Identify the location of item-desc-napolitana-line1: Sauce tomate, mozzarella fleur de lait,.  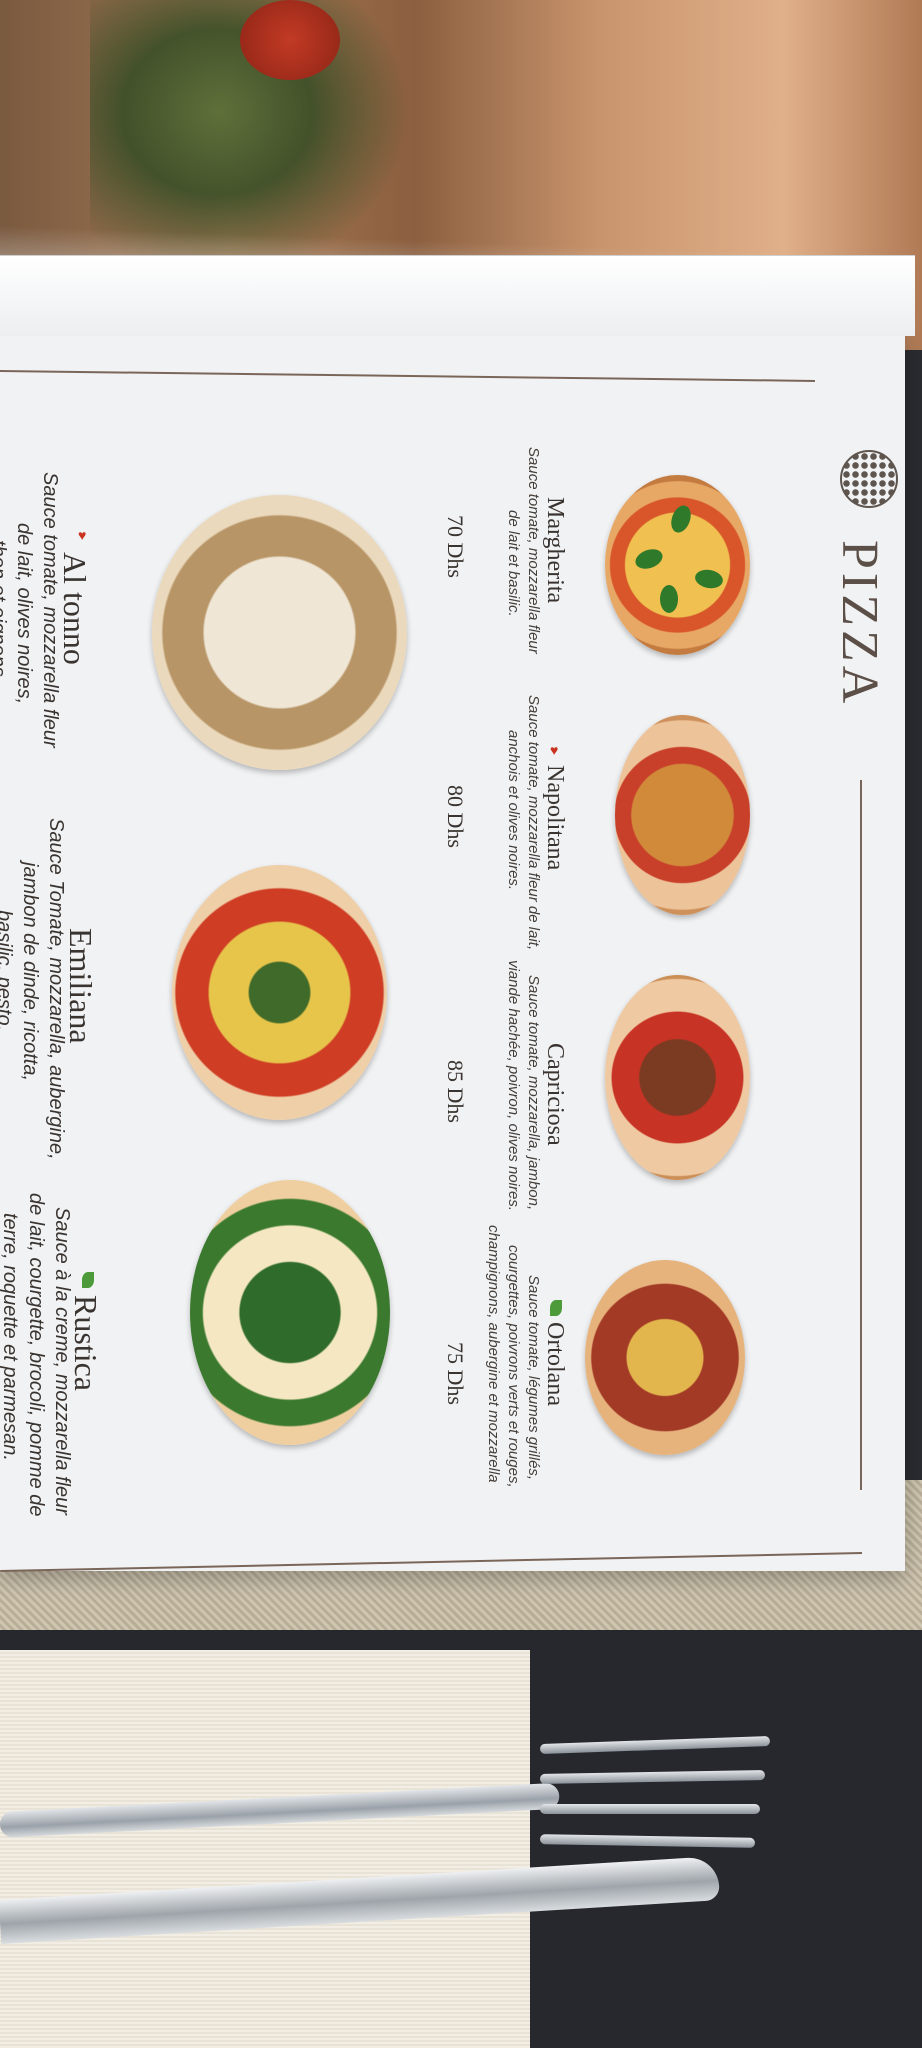
(533, 823).